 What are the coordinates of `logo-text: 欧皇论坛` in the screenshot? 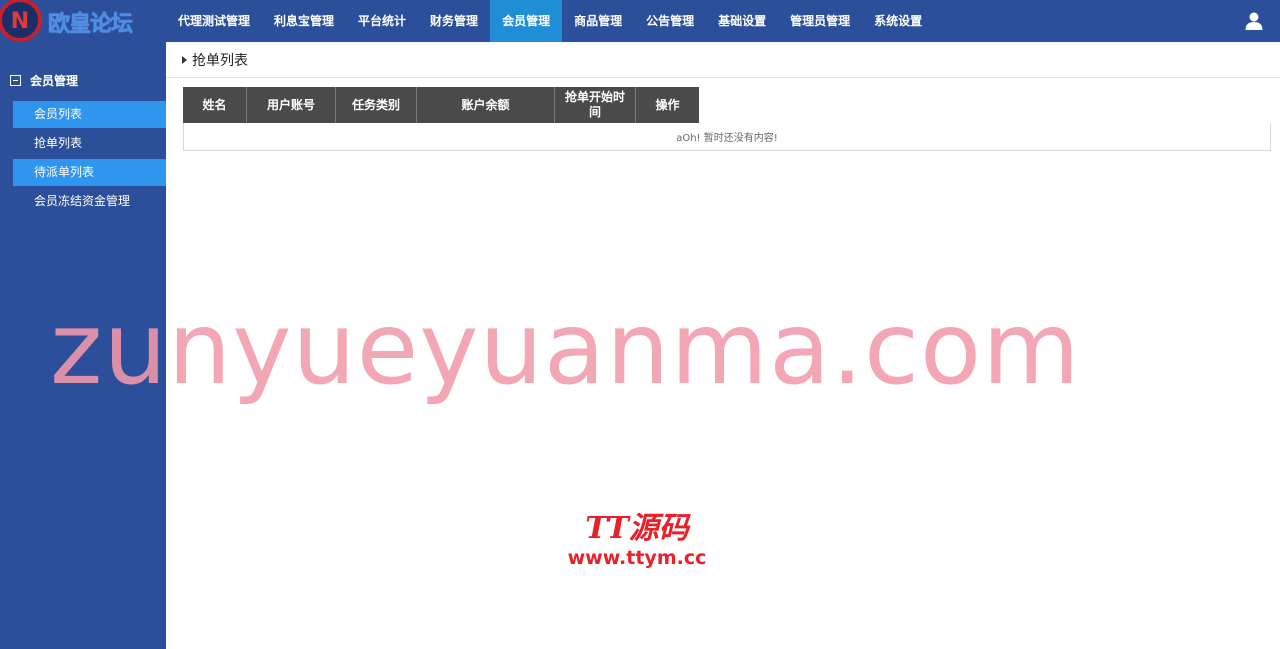 It's located at (90, 24).